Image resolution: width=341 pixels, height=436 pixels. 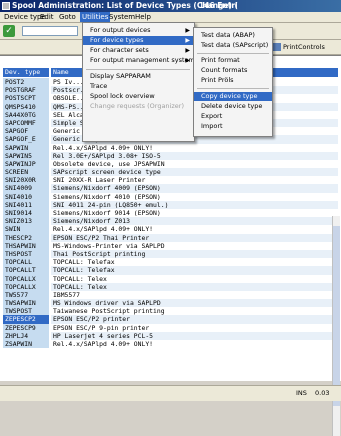 I want to click on table-row: ZEPESCP9 EPSON ESC/P 9-pin printer, so click(x=170, y=327).